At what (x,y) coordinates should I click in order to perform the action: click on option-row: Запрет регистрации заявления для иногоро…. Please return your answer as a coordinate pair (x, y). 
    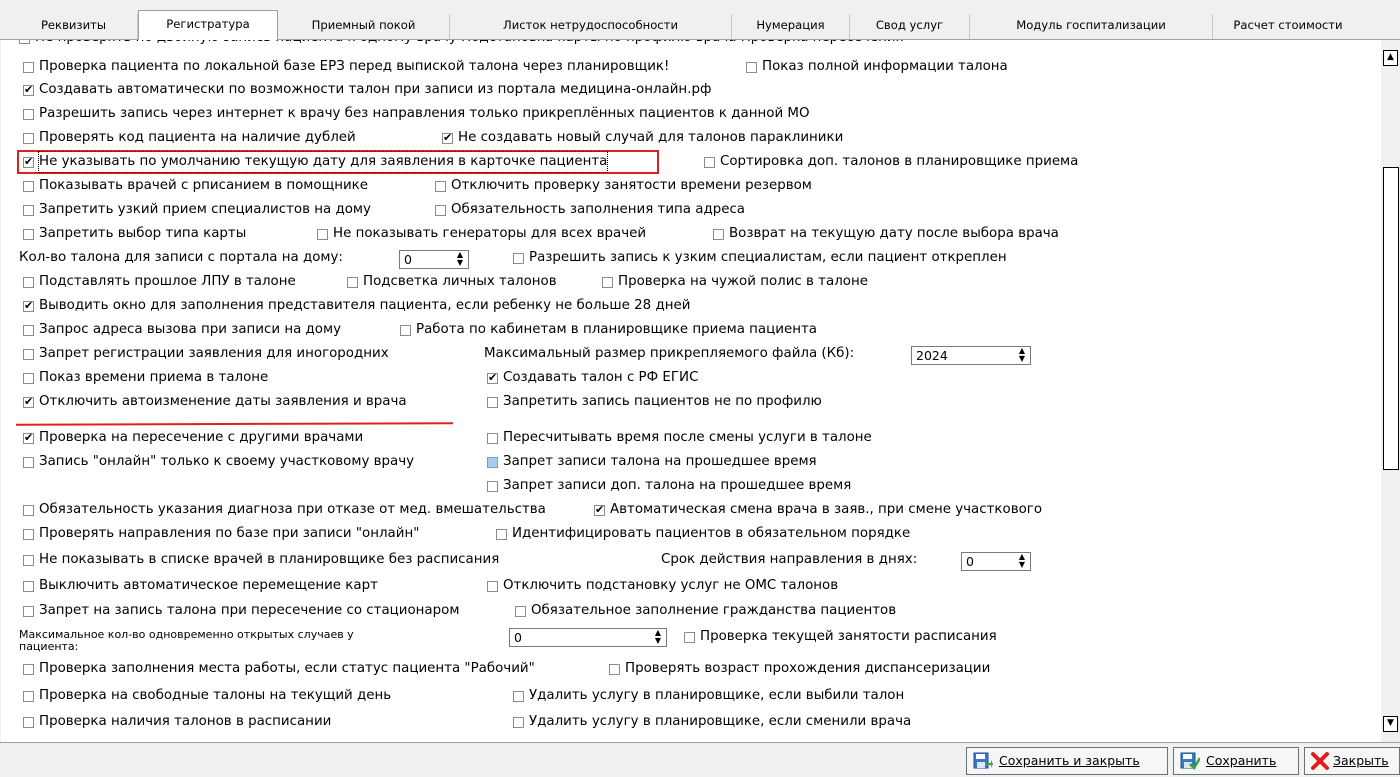
    Looking at the image, I should click on (206, 354).